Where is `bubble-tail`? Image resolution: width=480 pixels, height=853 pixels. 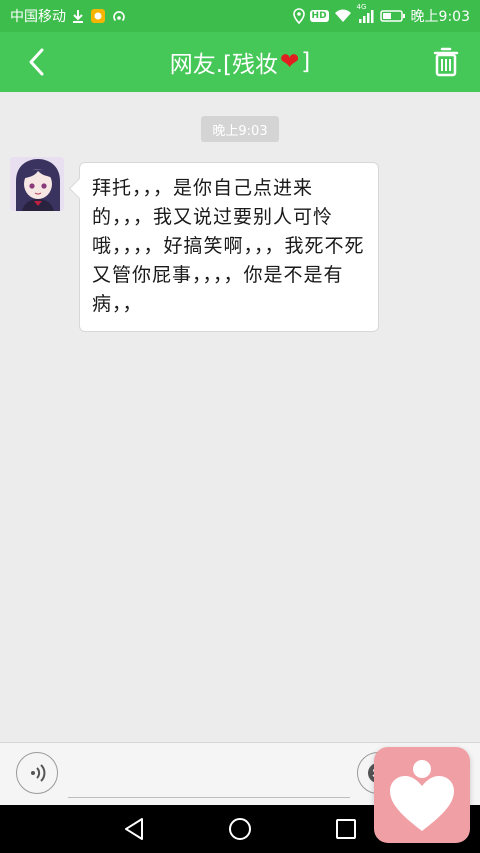
bubble-tail is located at coordinates (79, 188).